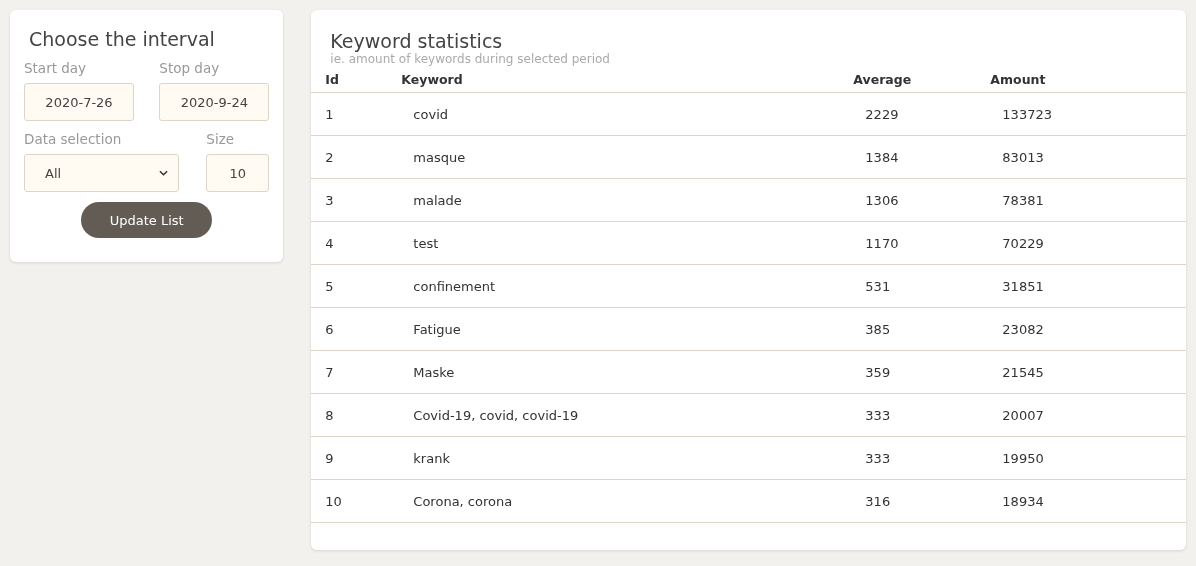  I want to click on table-cell-text: 316, so click(878, 501).